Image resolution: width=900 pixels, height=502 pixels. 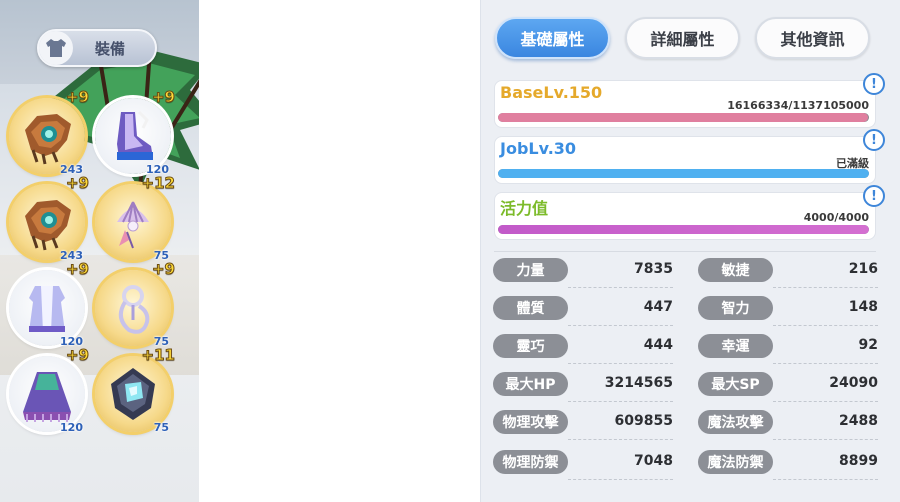 I want to click on equip-slot-amulet: +9 75, so click(x=135, y=304).